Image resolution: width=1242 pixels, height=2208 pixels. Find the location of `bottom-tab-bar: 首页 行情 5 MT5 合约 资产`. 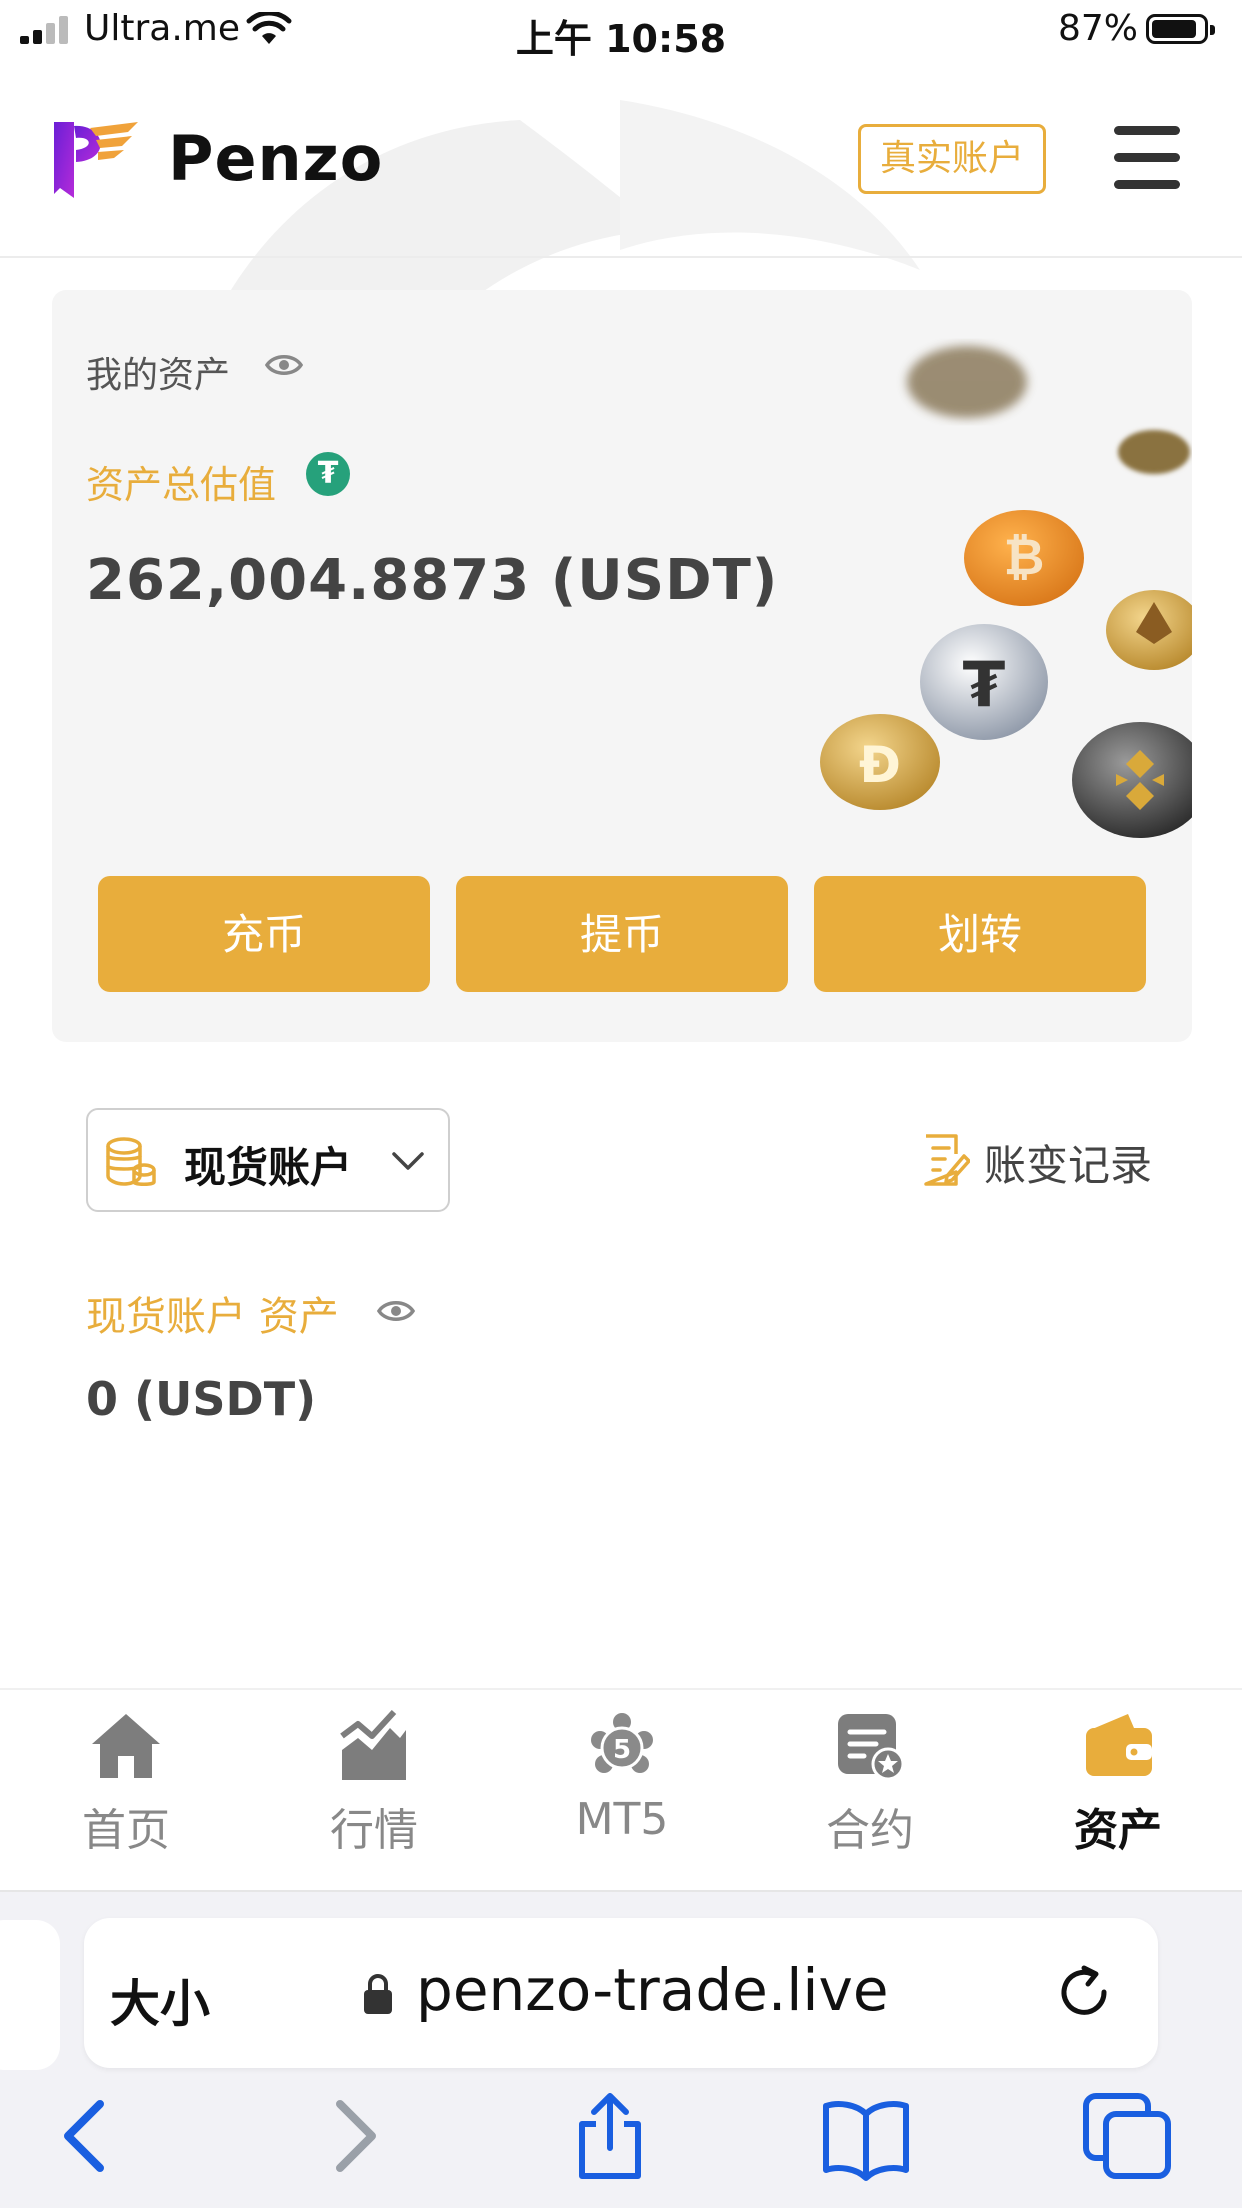

bottom-tab-bar: 首页 行情 5 MT5 合约 资产 is located at coordinates (621, 1790).